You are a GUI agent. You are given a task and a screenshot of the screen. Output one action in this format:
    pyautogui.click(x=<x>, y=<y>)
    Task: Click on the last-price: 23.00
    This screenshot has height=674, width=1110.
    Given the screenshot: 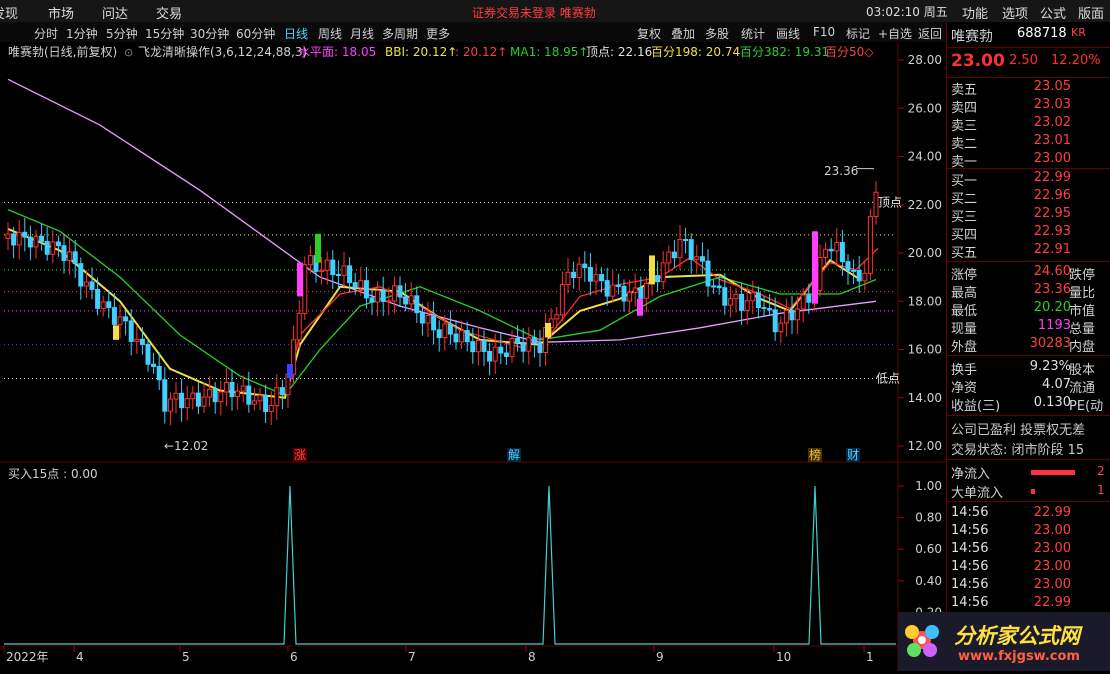 What is the action you would take?
    pyautogui.click(x=978, y=61)
    